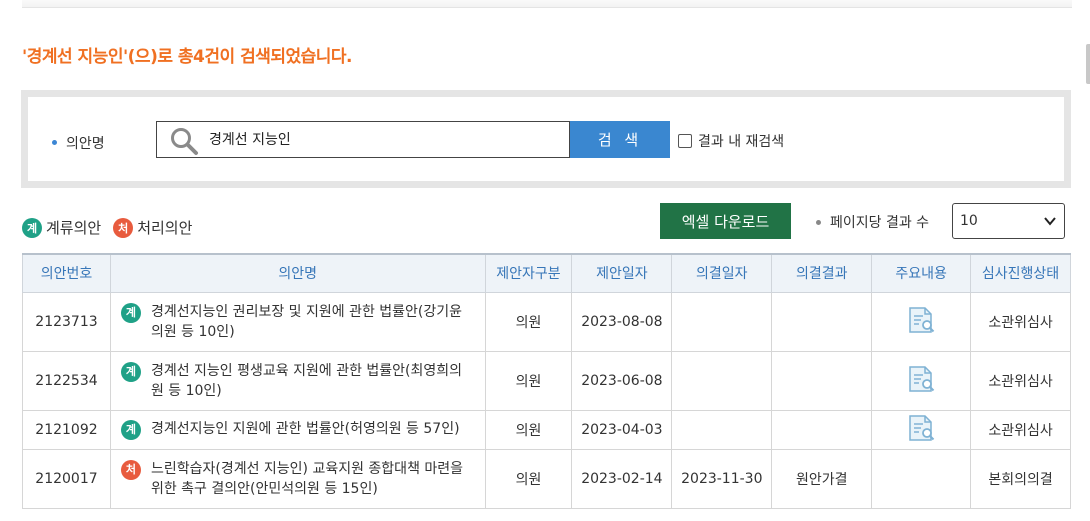 Image resolution: width=1090 pixels, height=521 pixels. Describe the element at coordinates (379, 139) in the screenshot. I see `search-input` at that location.